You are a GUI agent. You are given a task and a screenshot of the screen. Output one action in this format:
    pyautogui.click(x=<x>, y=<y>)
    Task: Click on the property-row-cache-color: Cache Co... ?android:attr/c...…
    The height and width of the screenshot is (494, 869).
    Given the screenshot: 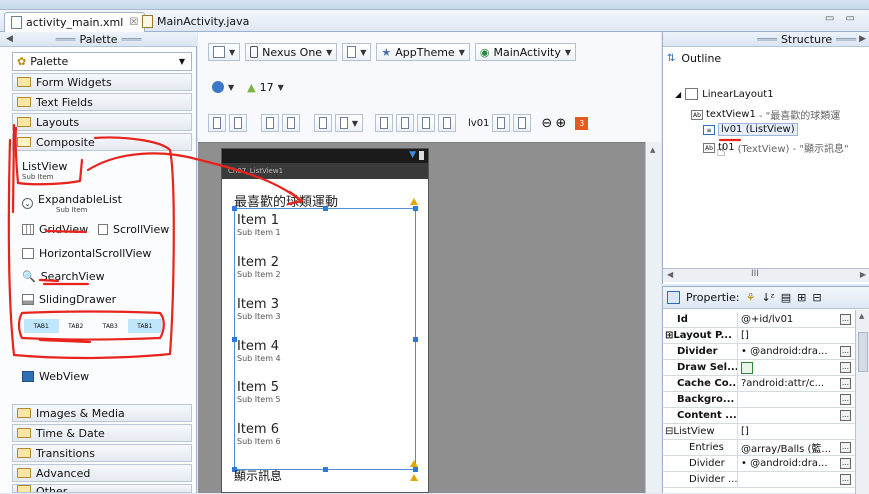 What is the action you would take?
    pyautogui.click(x=759, y=384)
    